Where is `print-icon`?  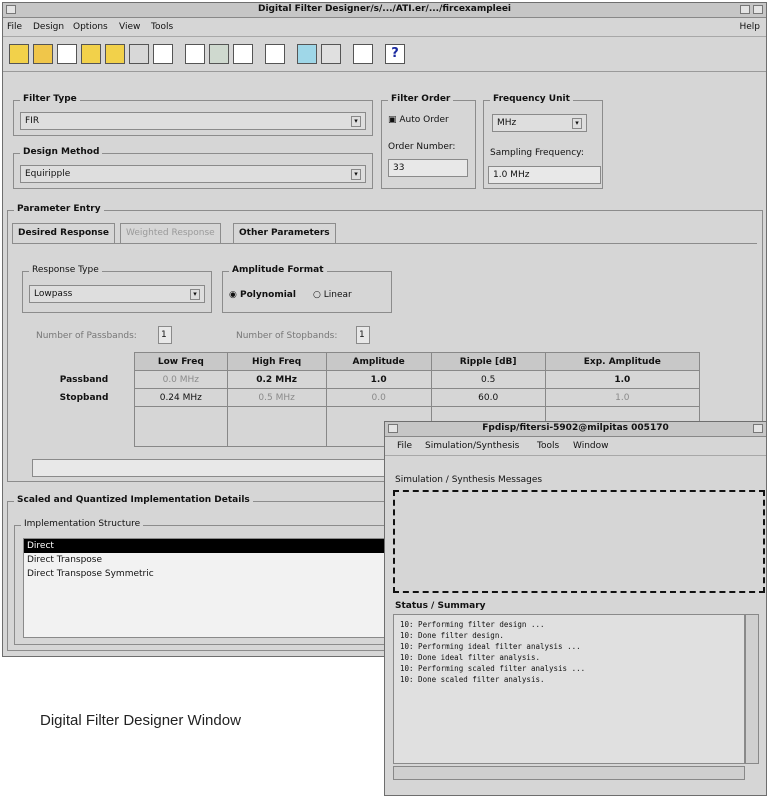 print-icon is located at coordinates (139, 54).